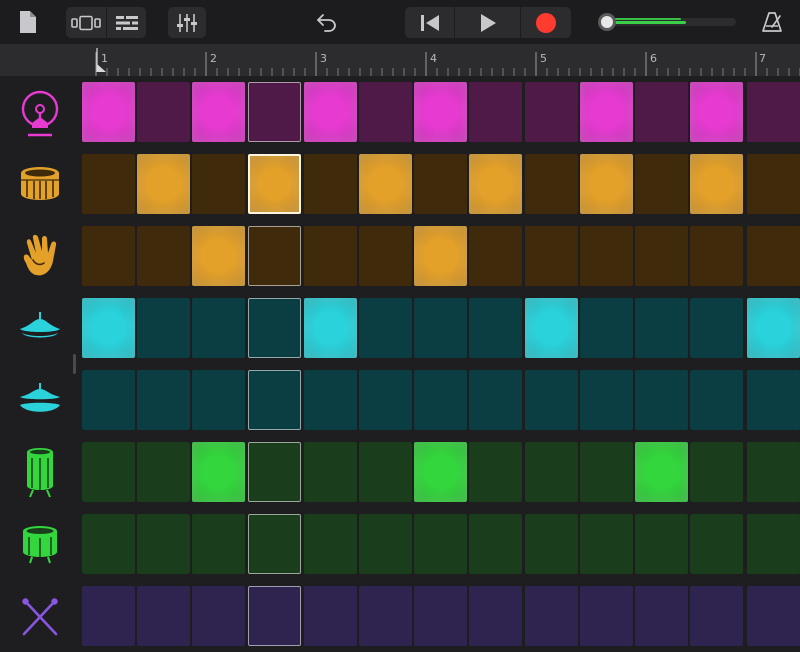  I want to click on view-toggle-button, so click(86, 22).